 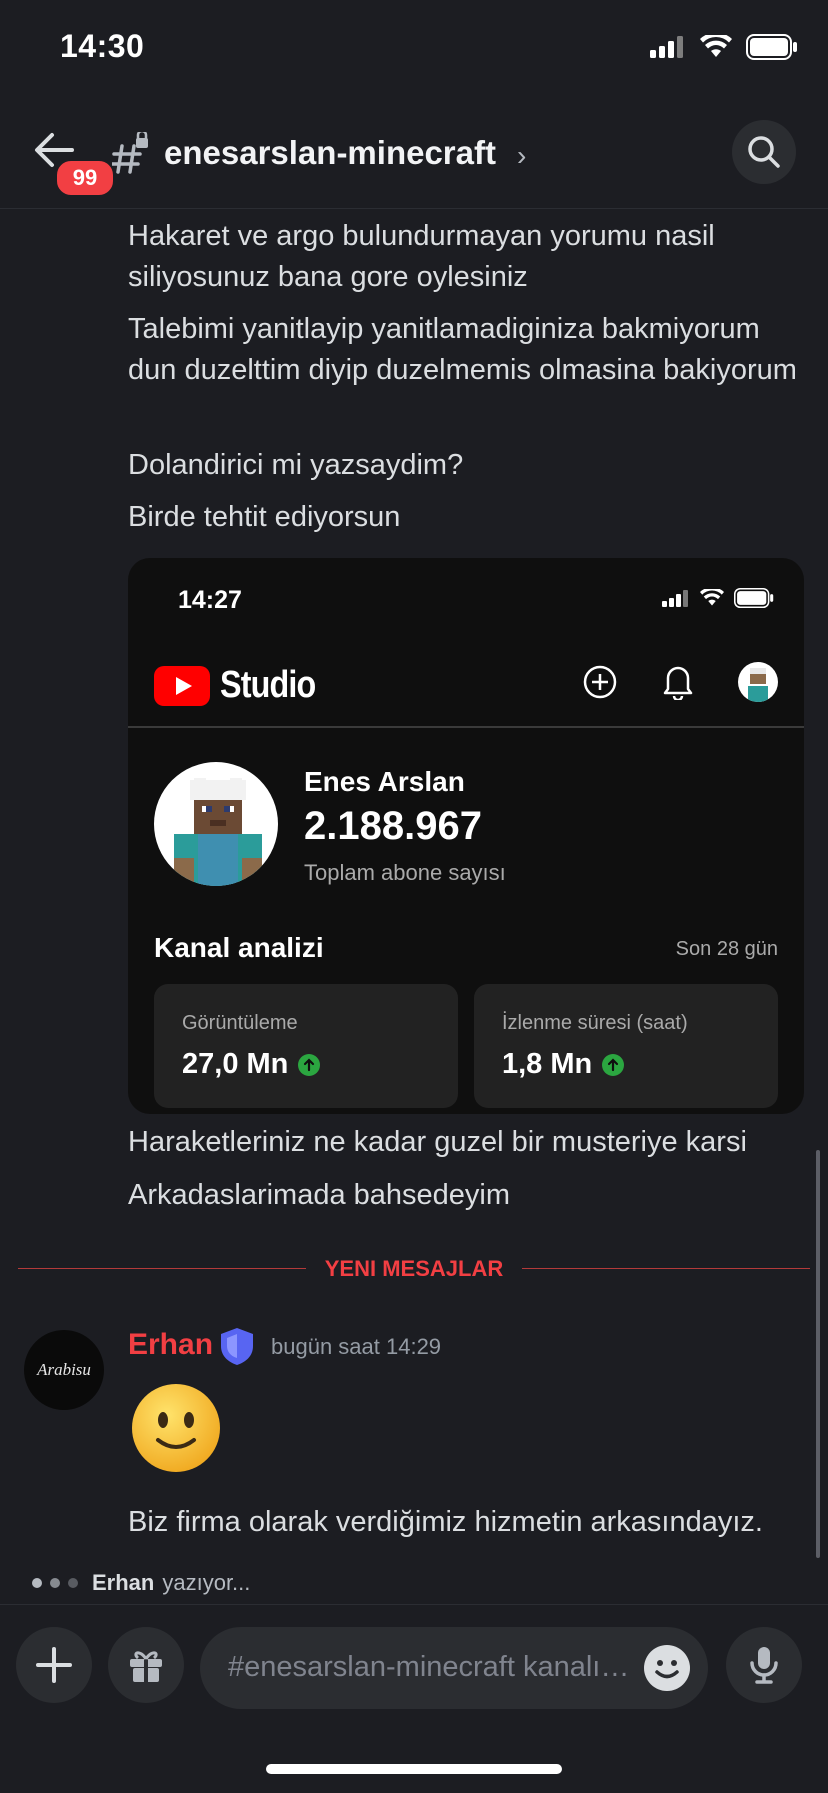 I want to click on message-text: Birde tehtit ediyorsun, so click(x=264, y=517).